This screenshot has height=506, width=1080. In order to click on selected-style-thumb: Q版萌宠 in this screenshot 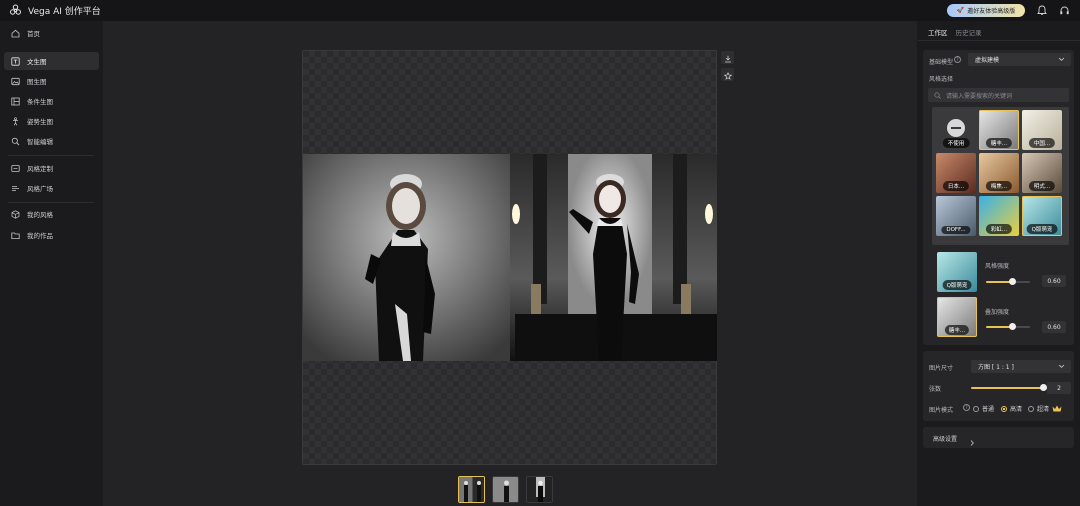, I will do `click(957, 272)`.